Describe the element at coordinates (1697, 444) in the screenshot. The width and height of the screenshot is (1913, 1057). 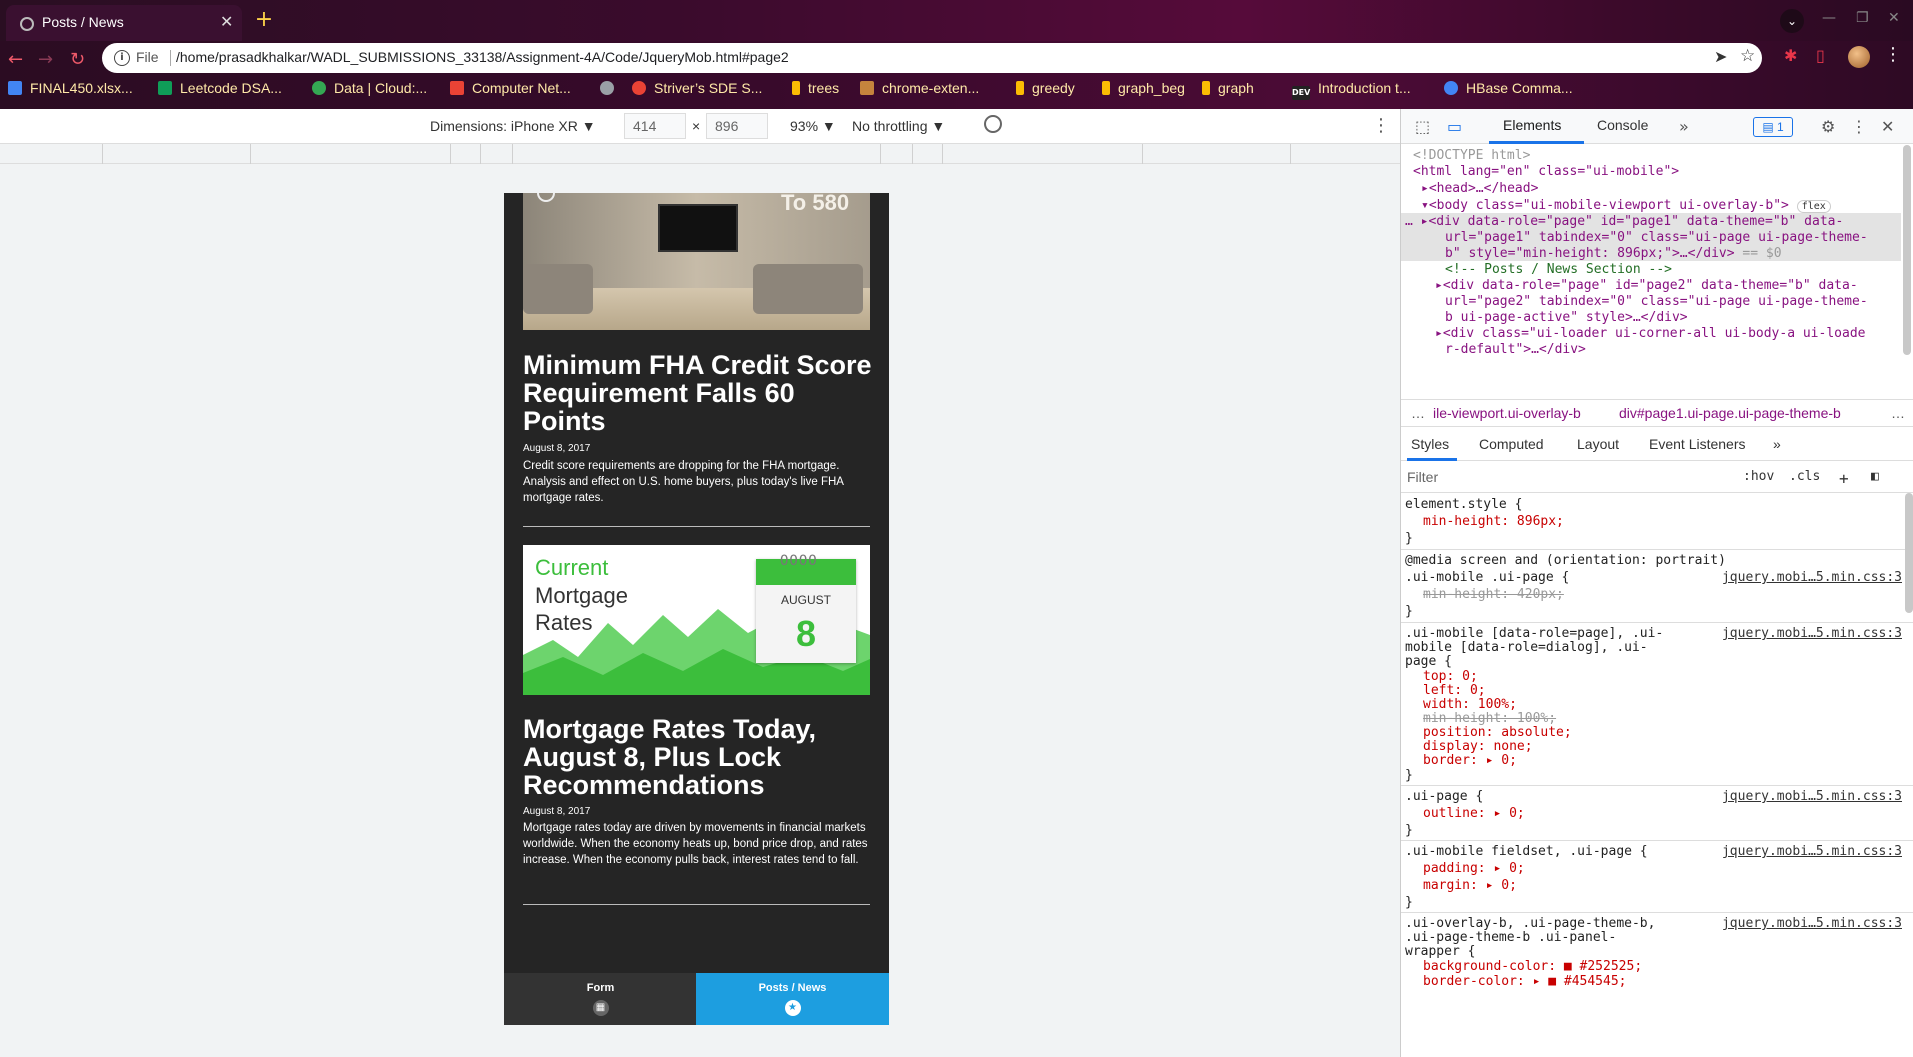
I see `tab-event-listeners: Event Listeners` at that location.